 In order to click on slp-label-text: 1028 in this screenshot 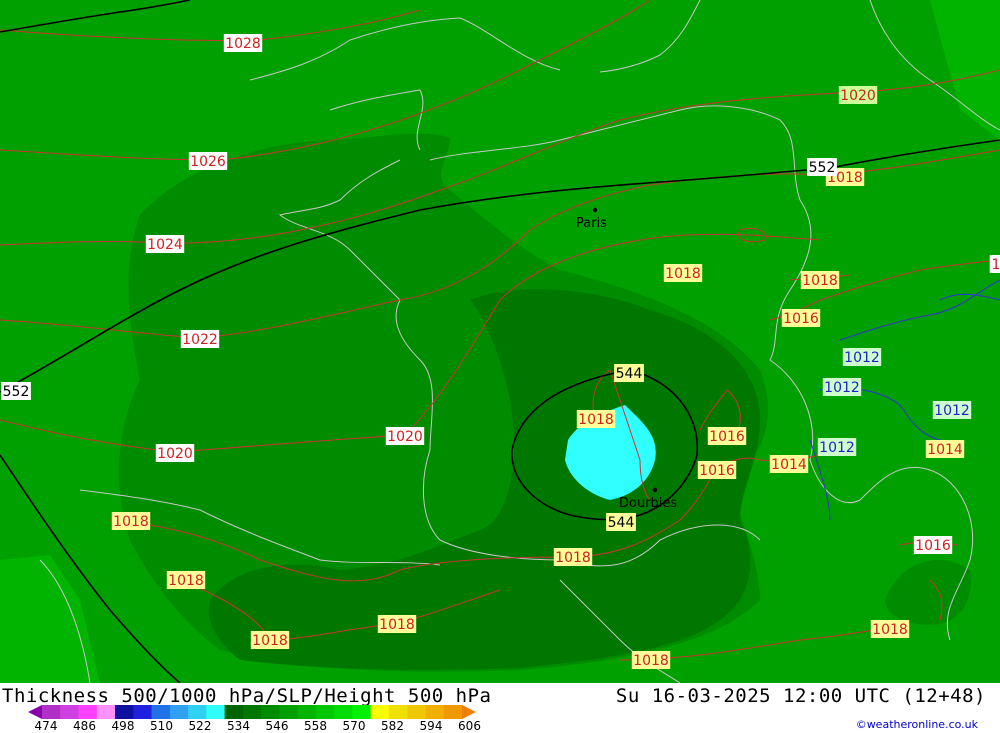, I will do `click(243, 44)`.